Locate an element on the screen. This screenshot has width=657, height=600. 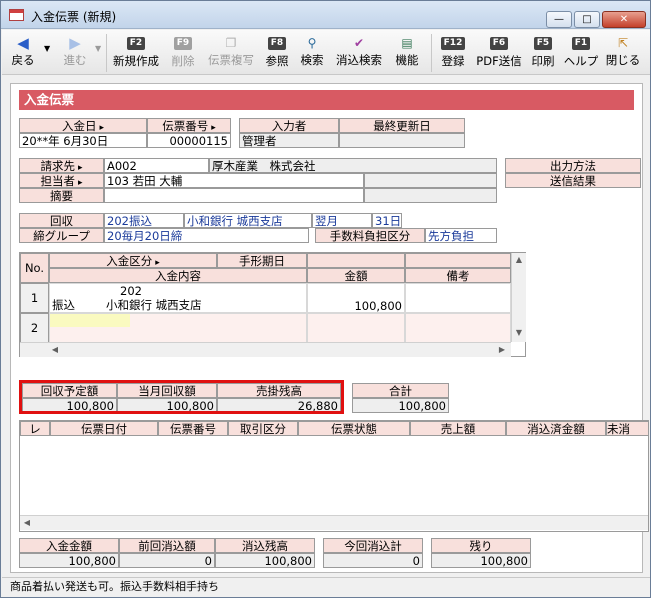
scroll-up-icon: ▲ is located at coordinates (519, 260).